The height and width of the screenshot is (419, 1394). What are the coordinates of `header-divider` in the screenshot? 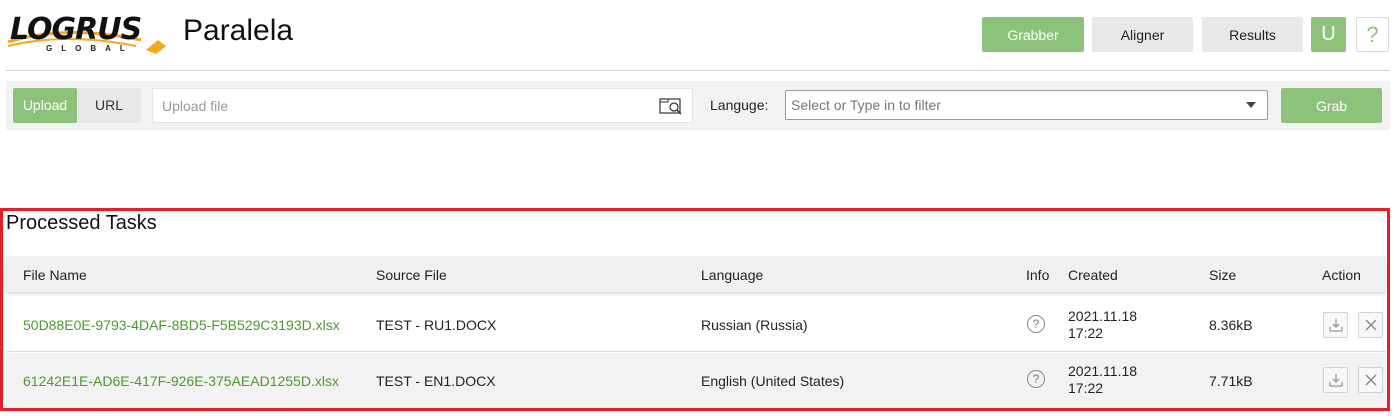 It's located at (698, 70).